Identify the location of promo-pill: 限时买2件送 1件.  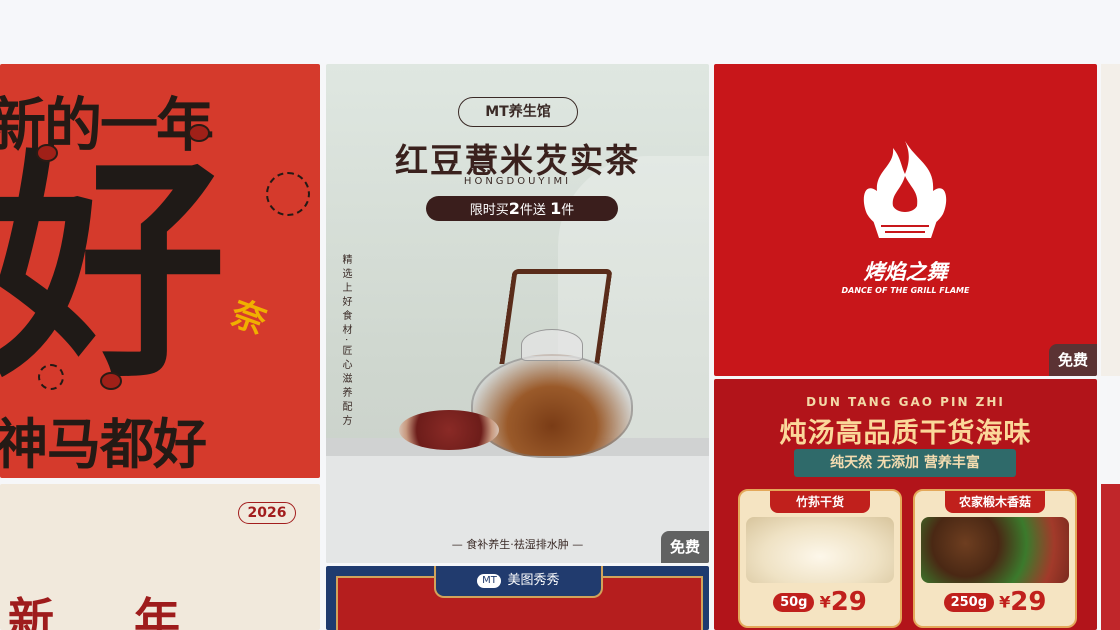
(522, 208).